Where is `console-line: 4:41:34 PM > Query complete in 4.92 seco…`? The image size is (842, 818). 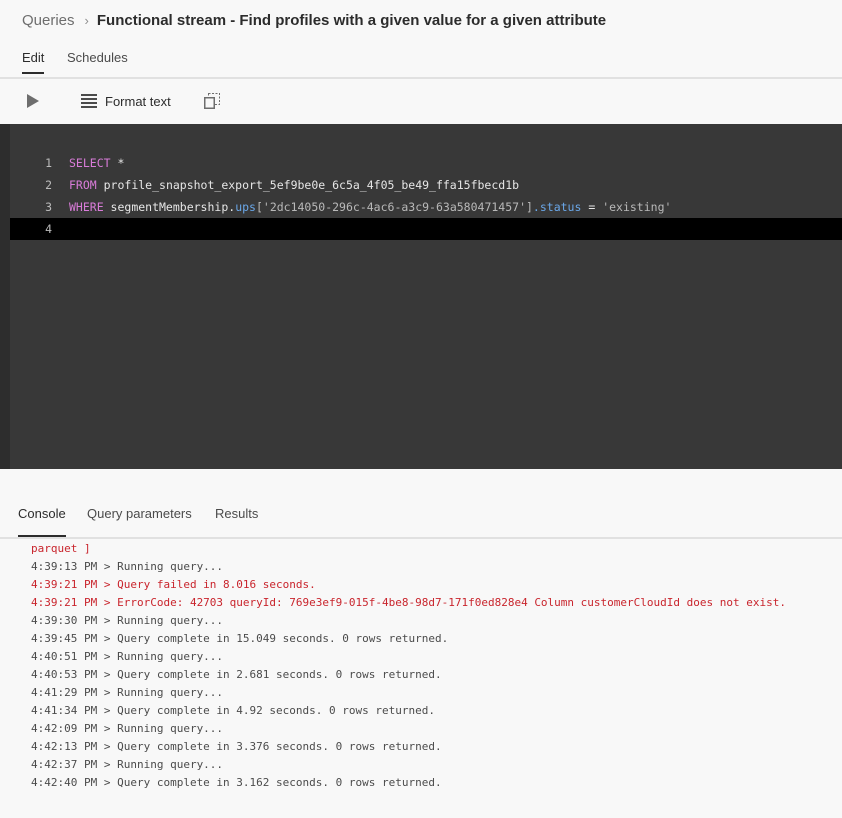
console-line: 4:41:34 PM > Query complete in 4.92 seco… is located at coordinates (233, 710).